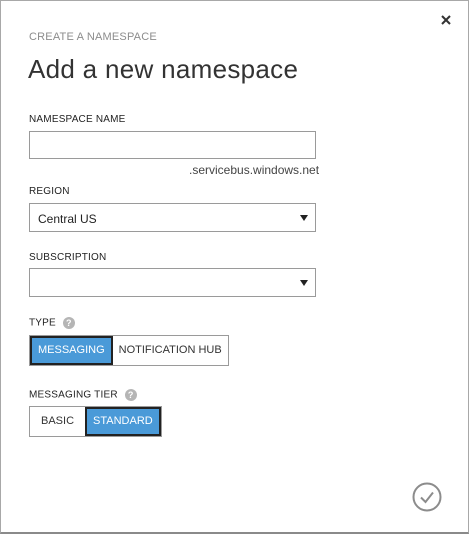 The width and height of the screenshot is (471, 538). I want to click on type-option-messaging: MESSAGING, so click(71, 350).